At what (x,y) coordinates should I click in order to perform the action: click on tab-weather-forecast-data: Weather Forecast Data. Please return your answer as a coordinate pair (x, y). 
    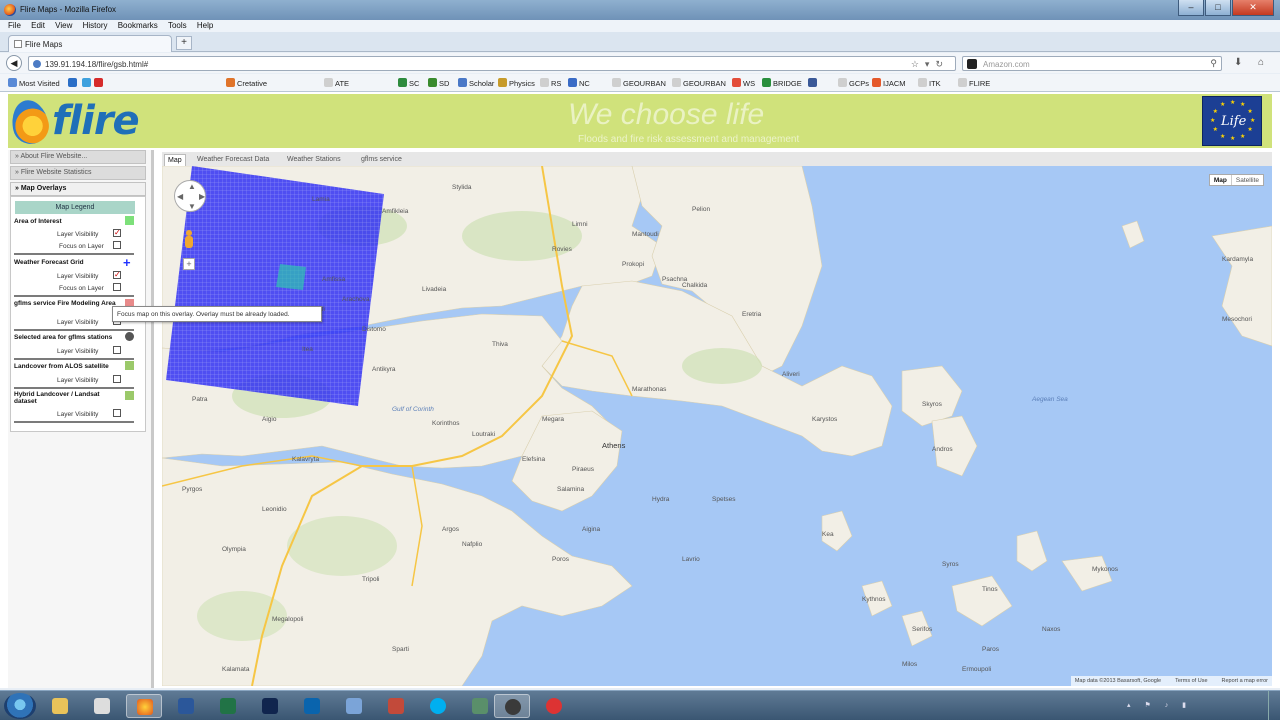
    Looking at the image, I should click on (233, 160).